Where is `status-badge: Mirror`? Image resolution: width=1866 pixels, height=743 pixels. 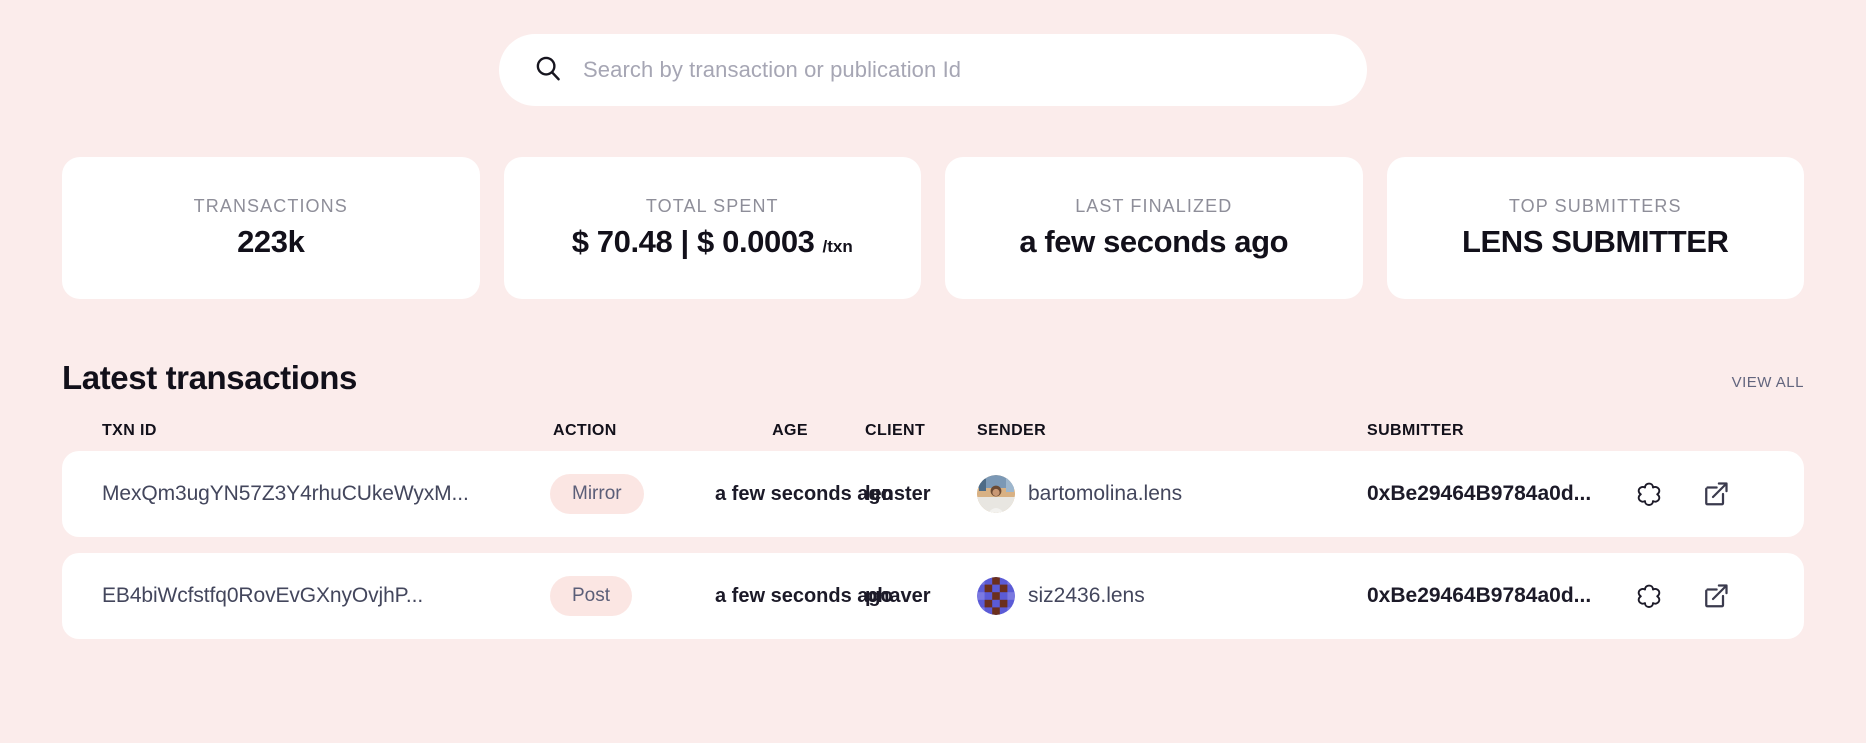 status-badge: Mirror is located at coordinates (597, 494).